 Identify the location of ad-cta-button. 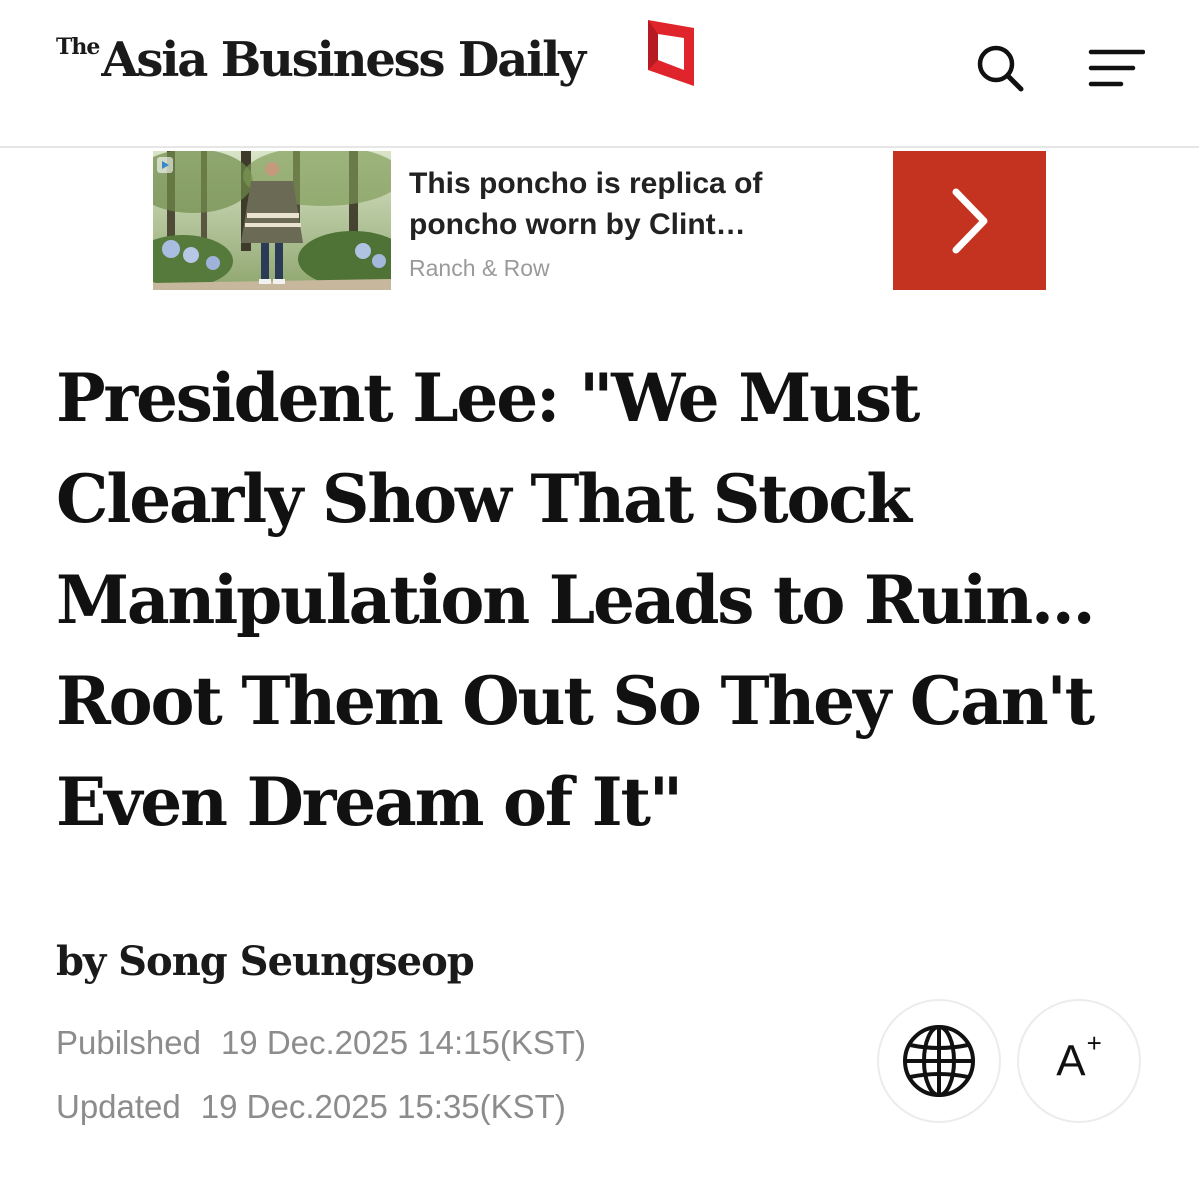
(969, 220).